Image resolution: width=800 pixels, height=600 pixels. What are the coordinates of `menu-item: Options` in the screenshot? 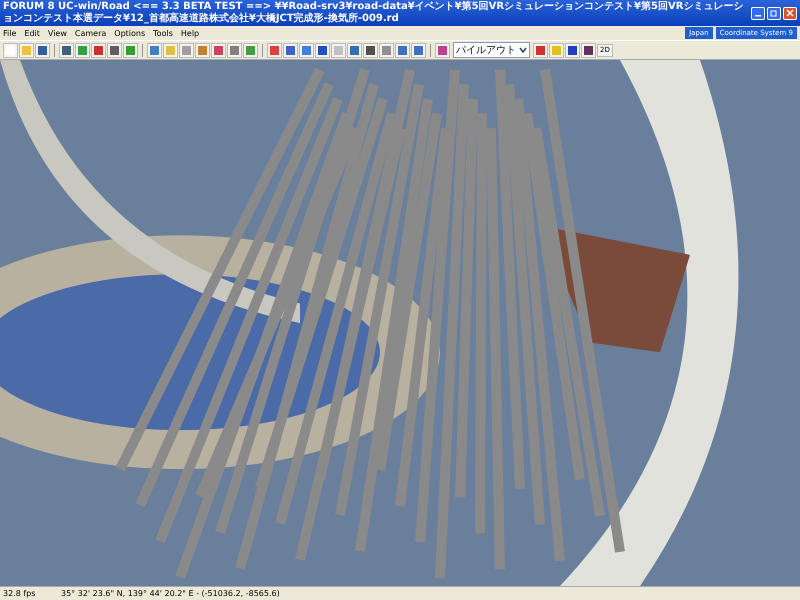 It's located at (130, 33).